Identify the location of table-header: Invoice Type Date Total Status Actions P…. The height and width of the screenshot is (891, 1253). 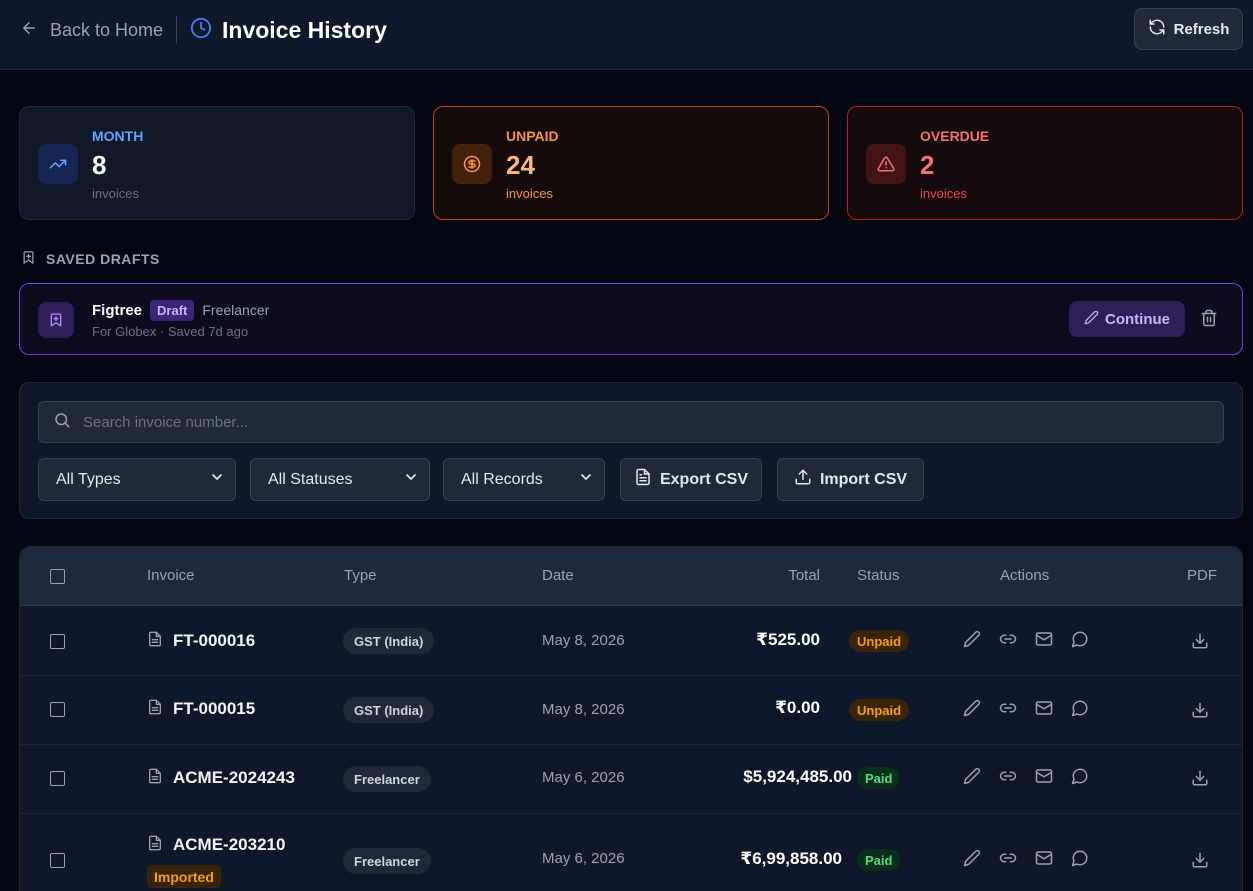
(631, 576).